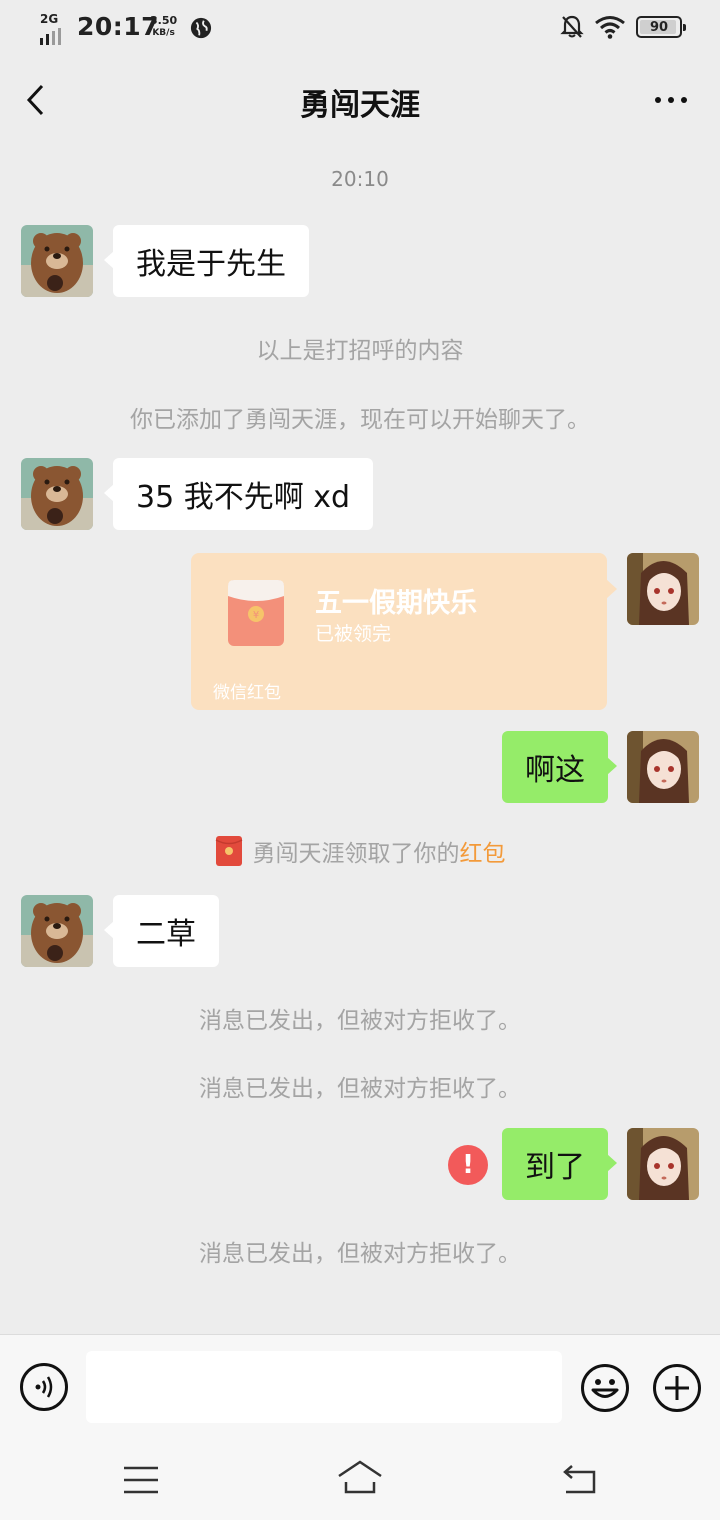 This screenshot has width=720, height=1520. I want to click on incoming-message: 35 我不先啊 xd, so click(238, 494).